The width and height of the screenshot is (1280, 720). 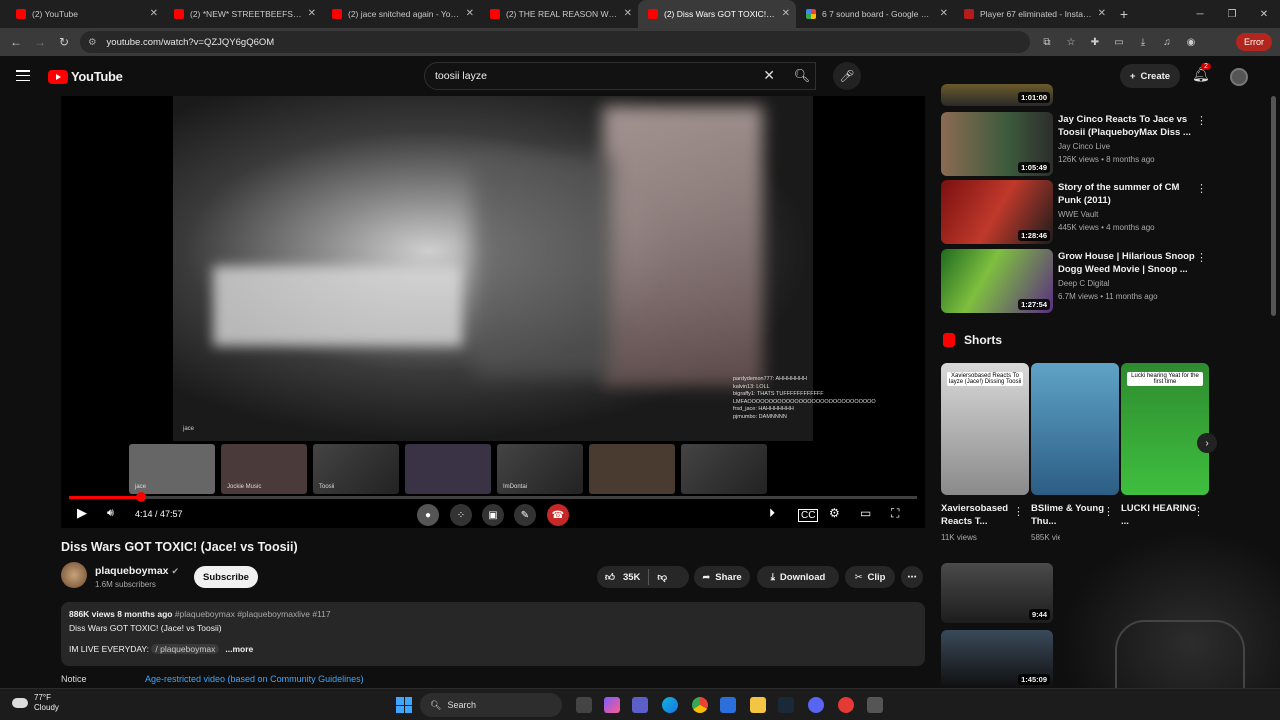 I want to click on task-view-icon, so click(x=584, y=705).